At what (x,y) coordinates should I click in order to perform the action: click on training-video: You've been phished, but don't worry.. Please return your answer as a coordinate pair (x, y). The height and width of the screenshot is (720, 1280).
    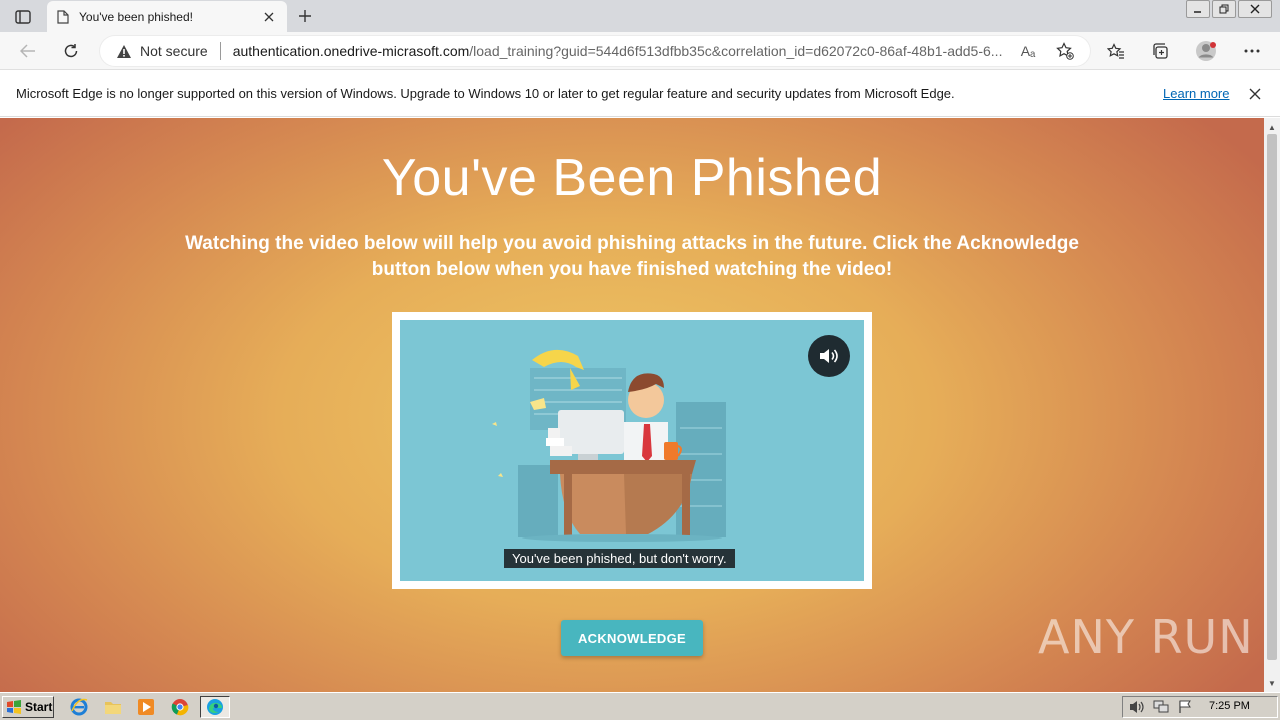
    Looking at the image, I should click on (632, 450).